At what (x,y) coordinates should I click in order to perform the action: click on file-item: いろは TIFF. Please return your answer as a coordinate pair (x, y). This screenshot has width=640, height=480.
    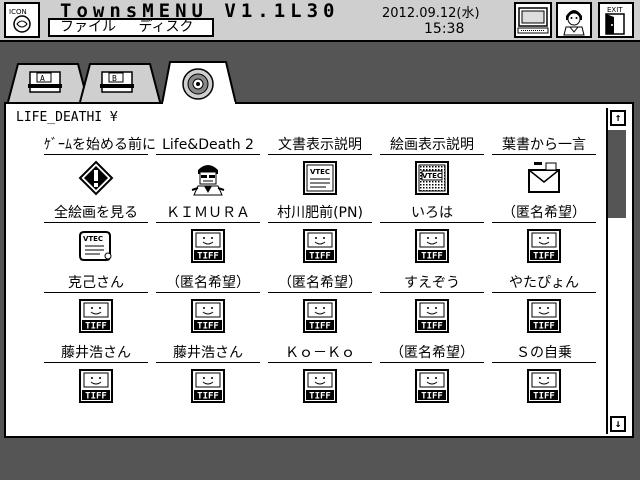
    Looking at the image, I should click on (432, 237).